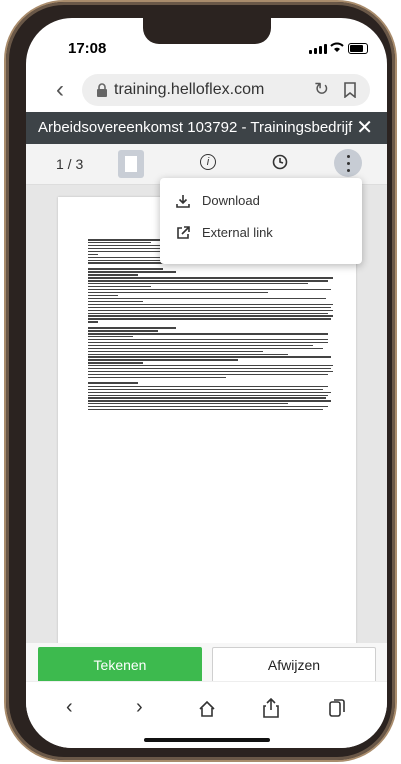 The image size is (401, 764). Describe the element at coordinates (294, 665) in the screenshot. I see `reject-button: Afwijzen` at that location.